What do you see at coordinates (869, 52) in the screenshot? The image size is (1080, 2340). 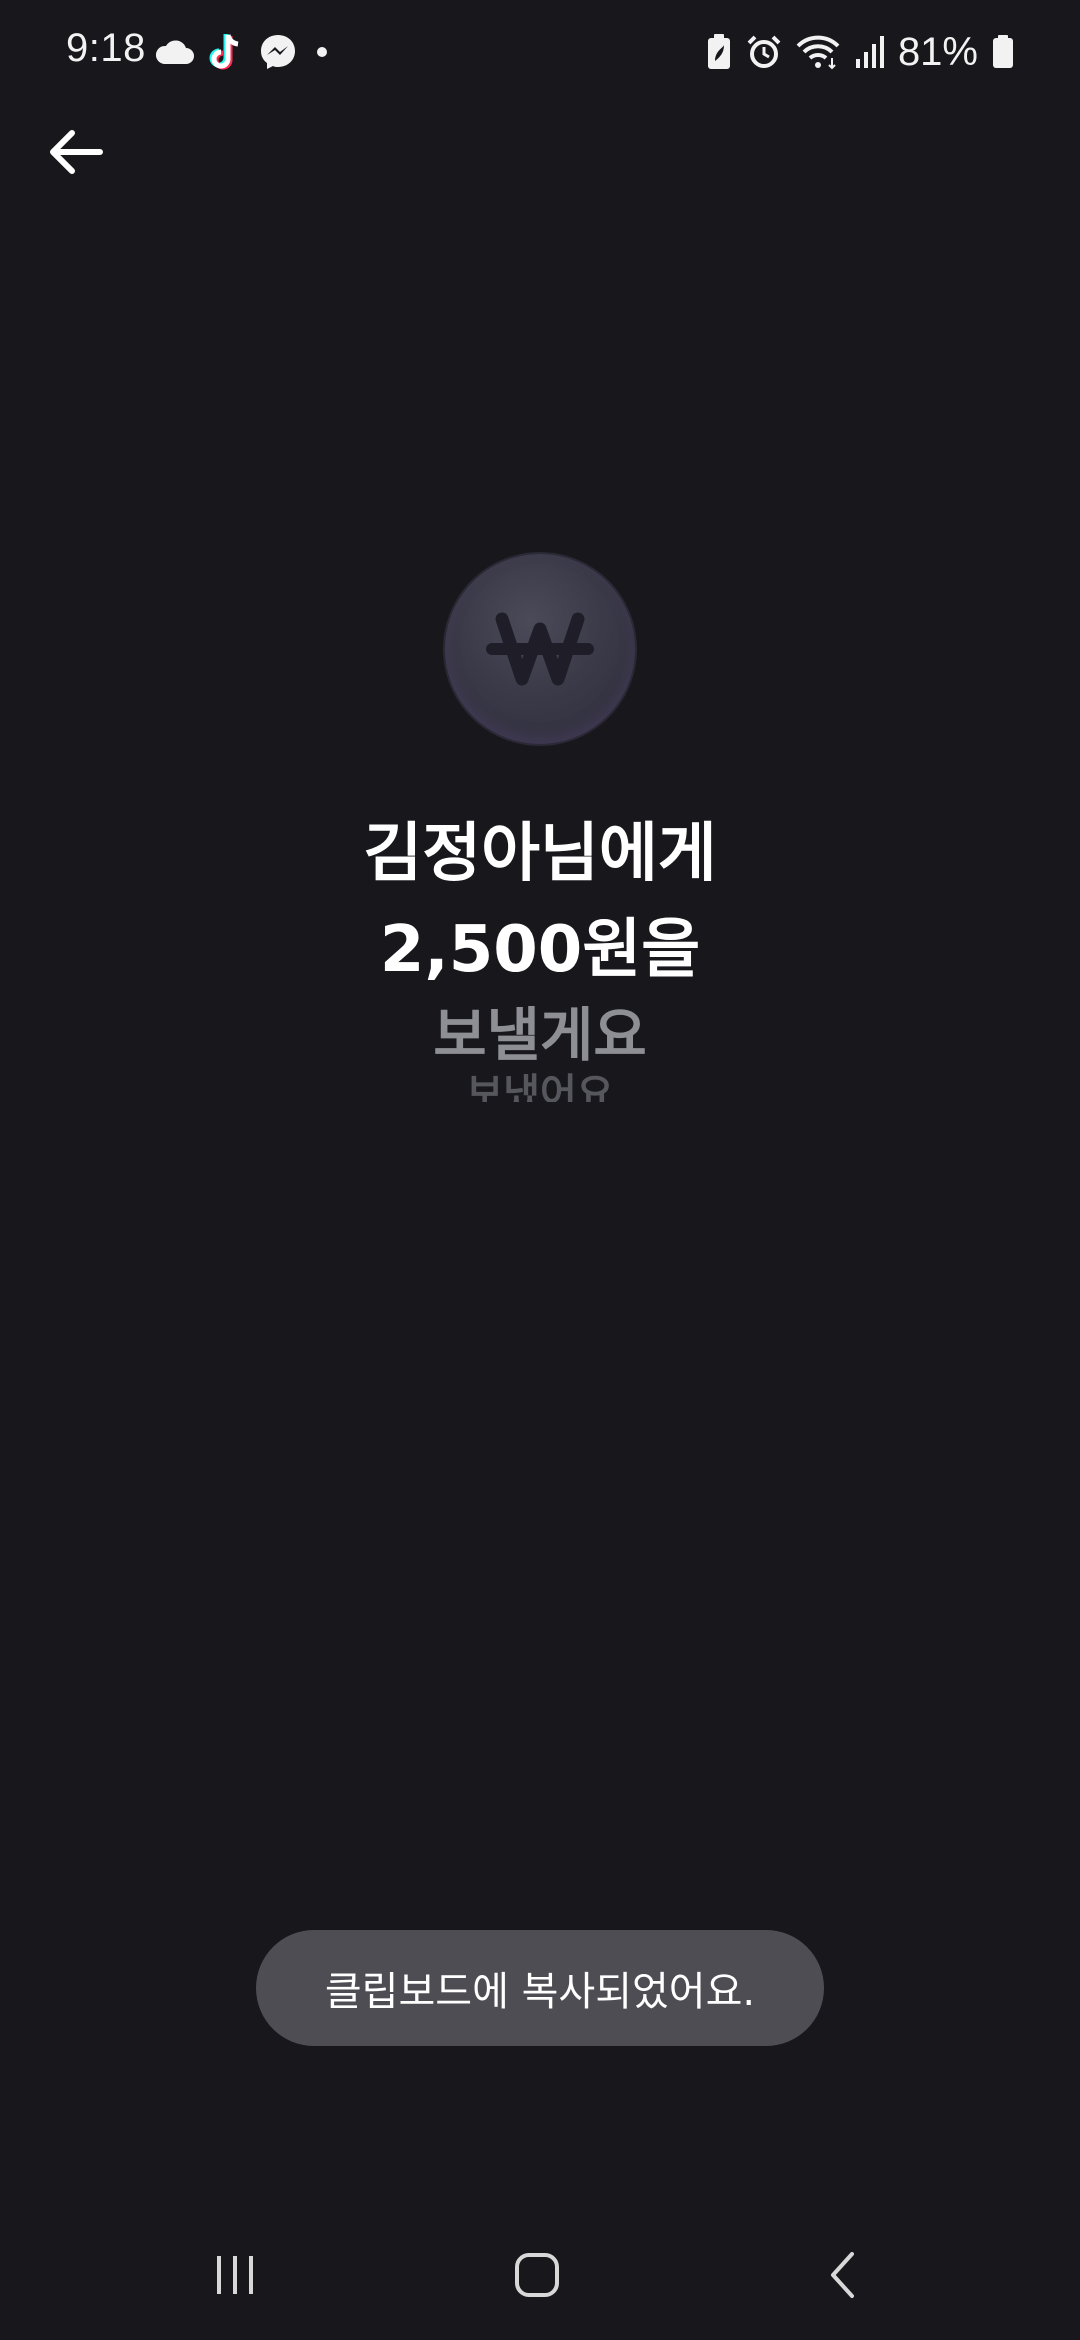 I see `signal-icon` at bounding box center [869, 52].